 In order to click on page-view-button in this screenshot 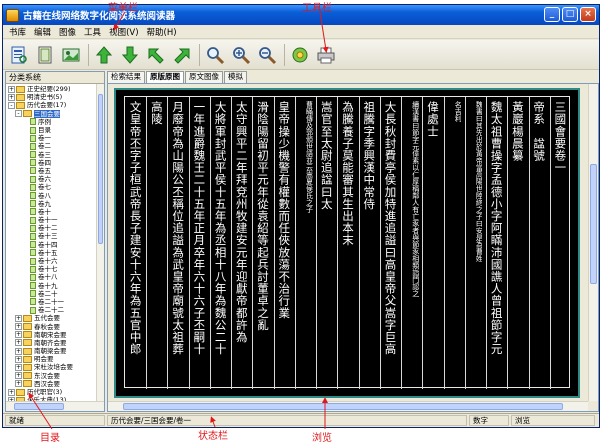, I will do `click(45, 55)`.